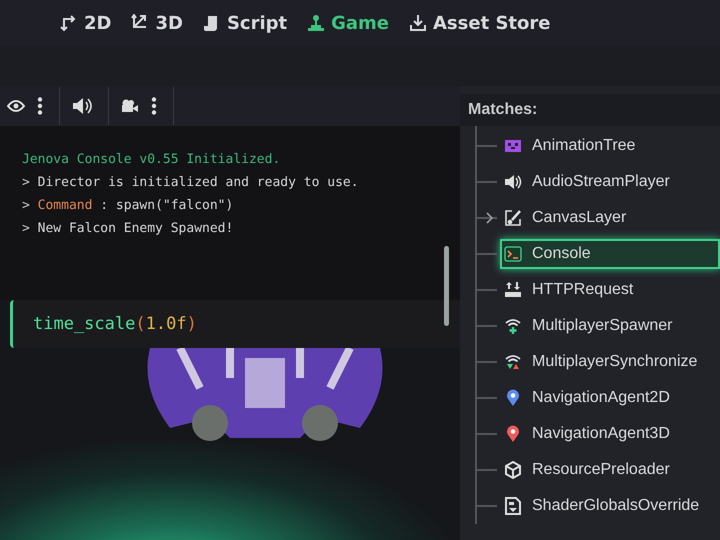 The width and height of the screenshot is (720, 540). I want to click on movie-camera-icon, so click(130, 106).